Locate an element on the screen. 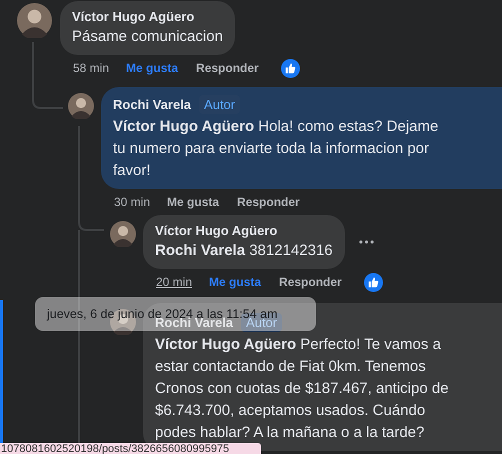 The width and height of the screenshot is (502, 454). comment-text: Rochi Varela 3812142316 is located at coordinates (244, 251).